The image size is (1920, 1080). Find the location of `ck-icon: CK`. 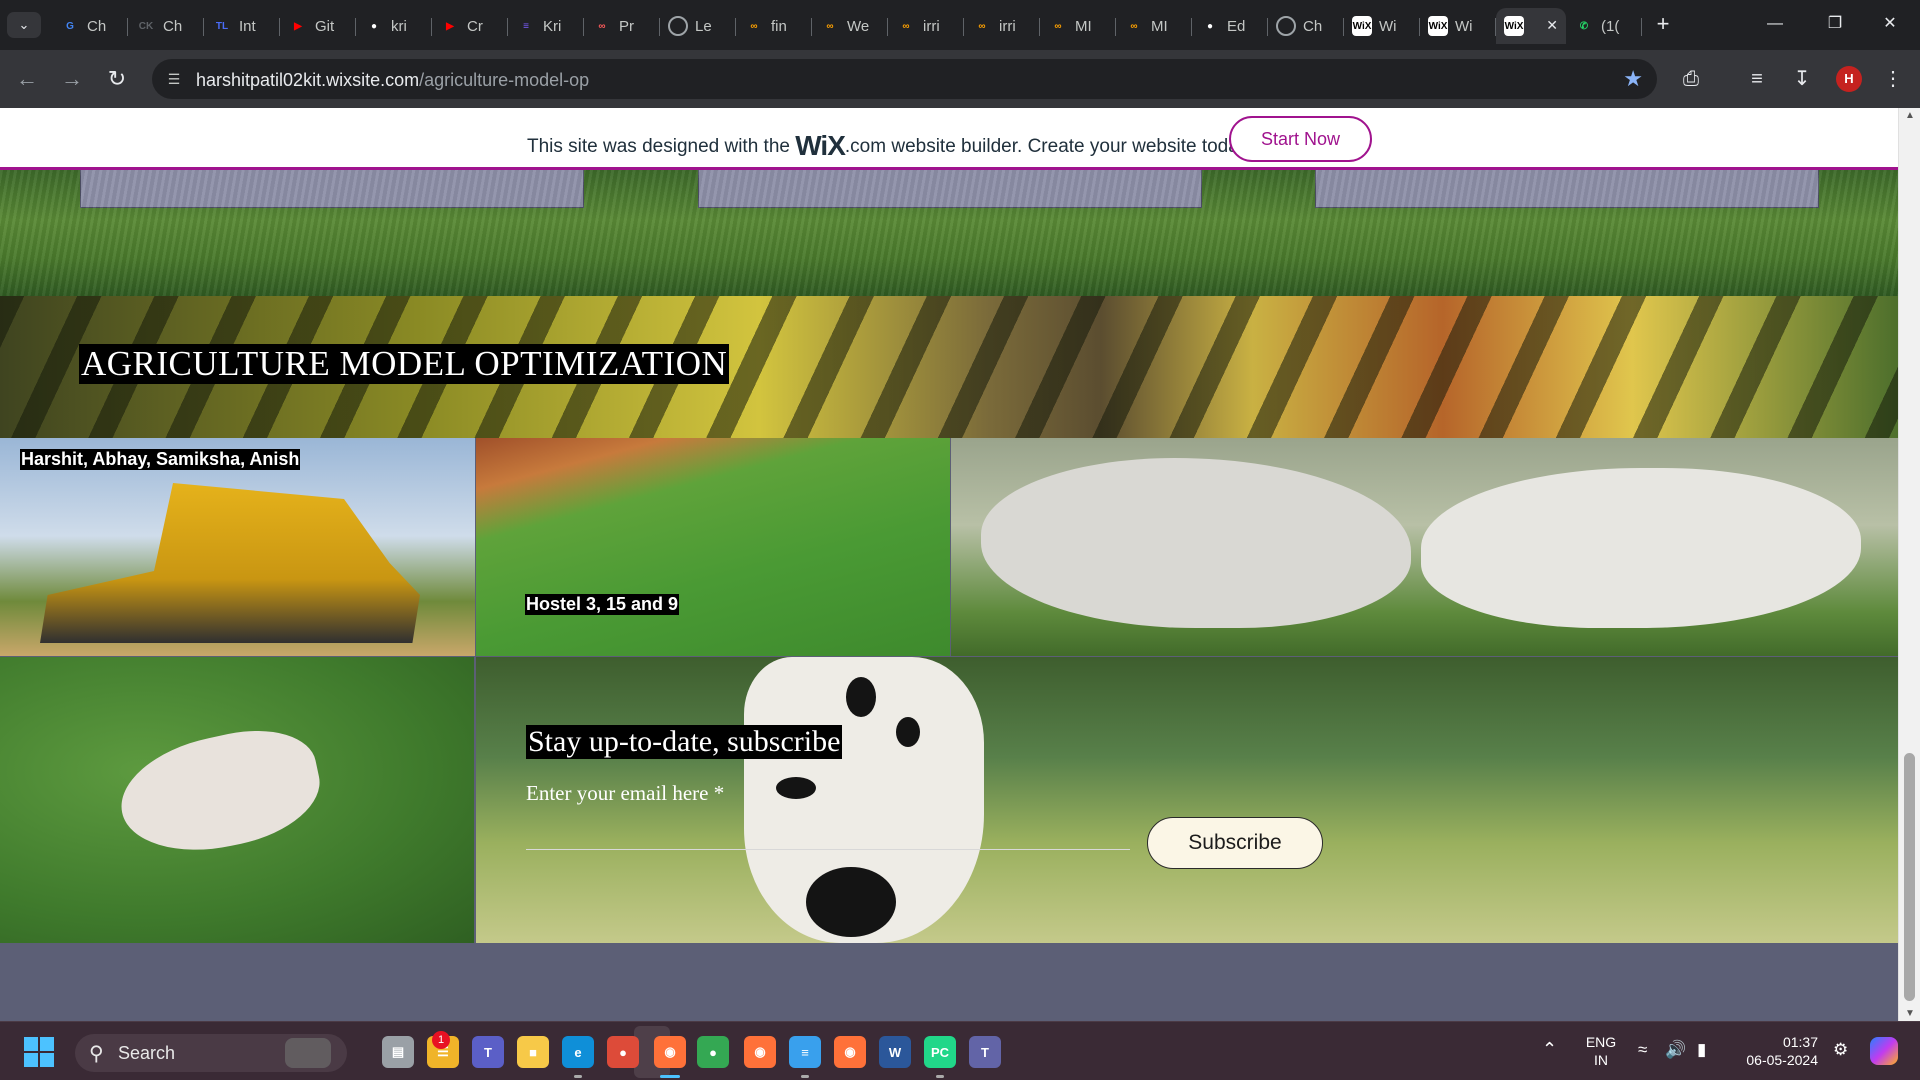

ck-icon: CK is located at coordinates (146, 26).